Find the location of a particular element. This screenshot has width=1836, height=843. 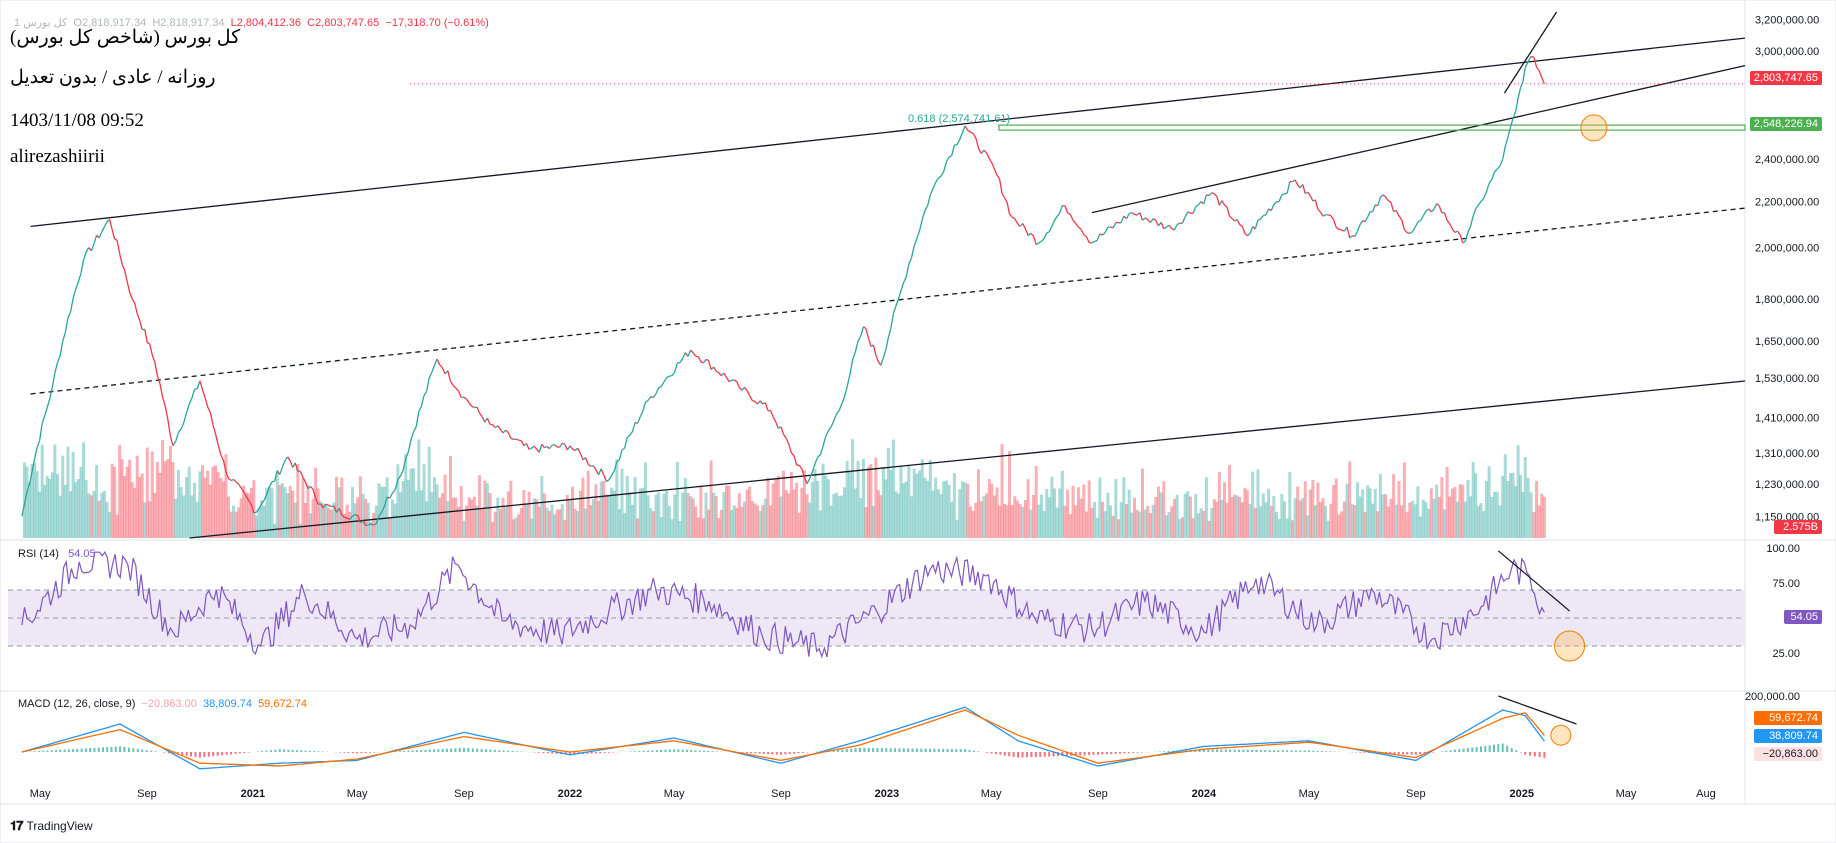

macd-divergence-line is located at coordinates (1537, 710).